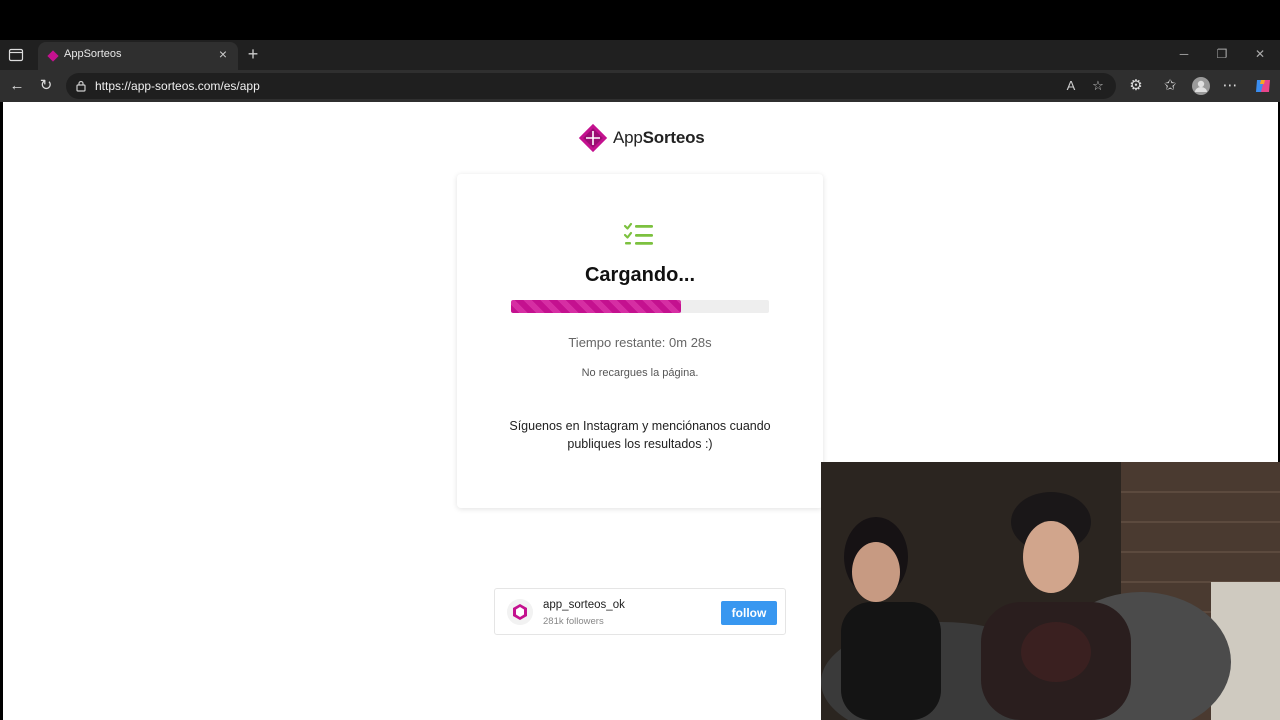 This screenshot has width=1280, height=720. I want to click on logo-text: AppSorteos, so click(659, 138).